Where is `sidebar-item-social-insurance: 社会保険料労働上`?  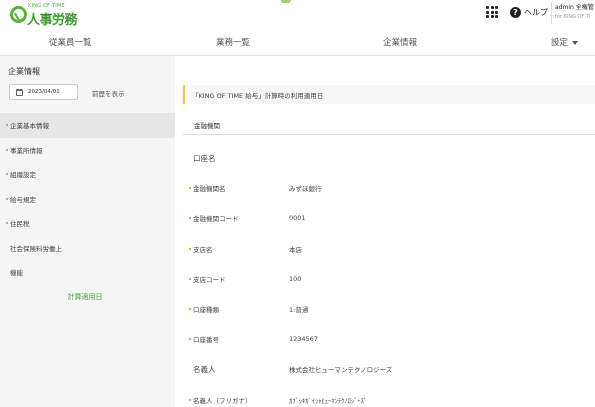
sidebar-item-social-insurance: 社会保険料労働上 is located at coordinates (87, 248).